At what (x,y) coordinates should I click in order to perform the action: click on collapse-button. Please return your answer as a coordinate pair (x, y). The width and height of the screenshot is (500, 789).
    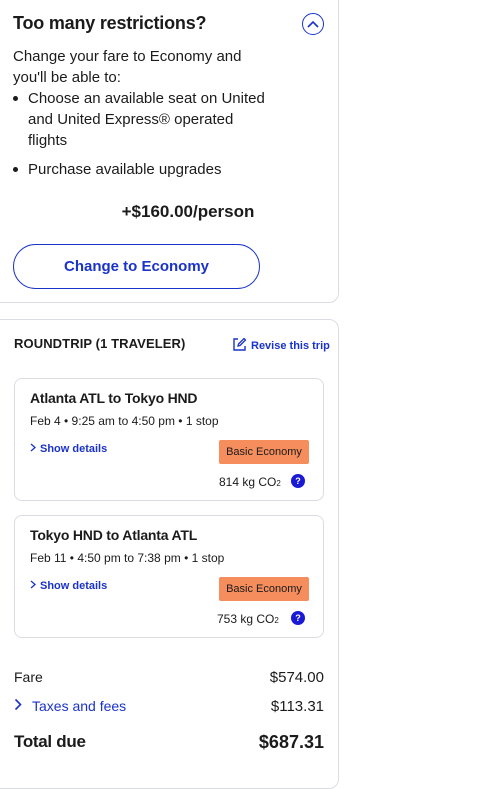
    Looking at the image, I should click on (313, 24).